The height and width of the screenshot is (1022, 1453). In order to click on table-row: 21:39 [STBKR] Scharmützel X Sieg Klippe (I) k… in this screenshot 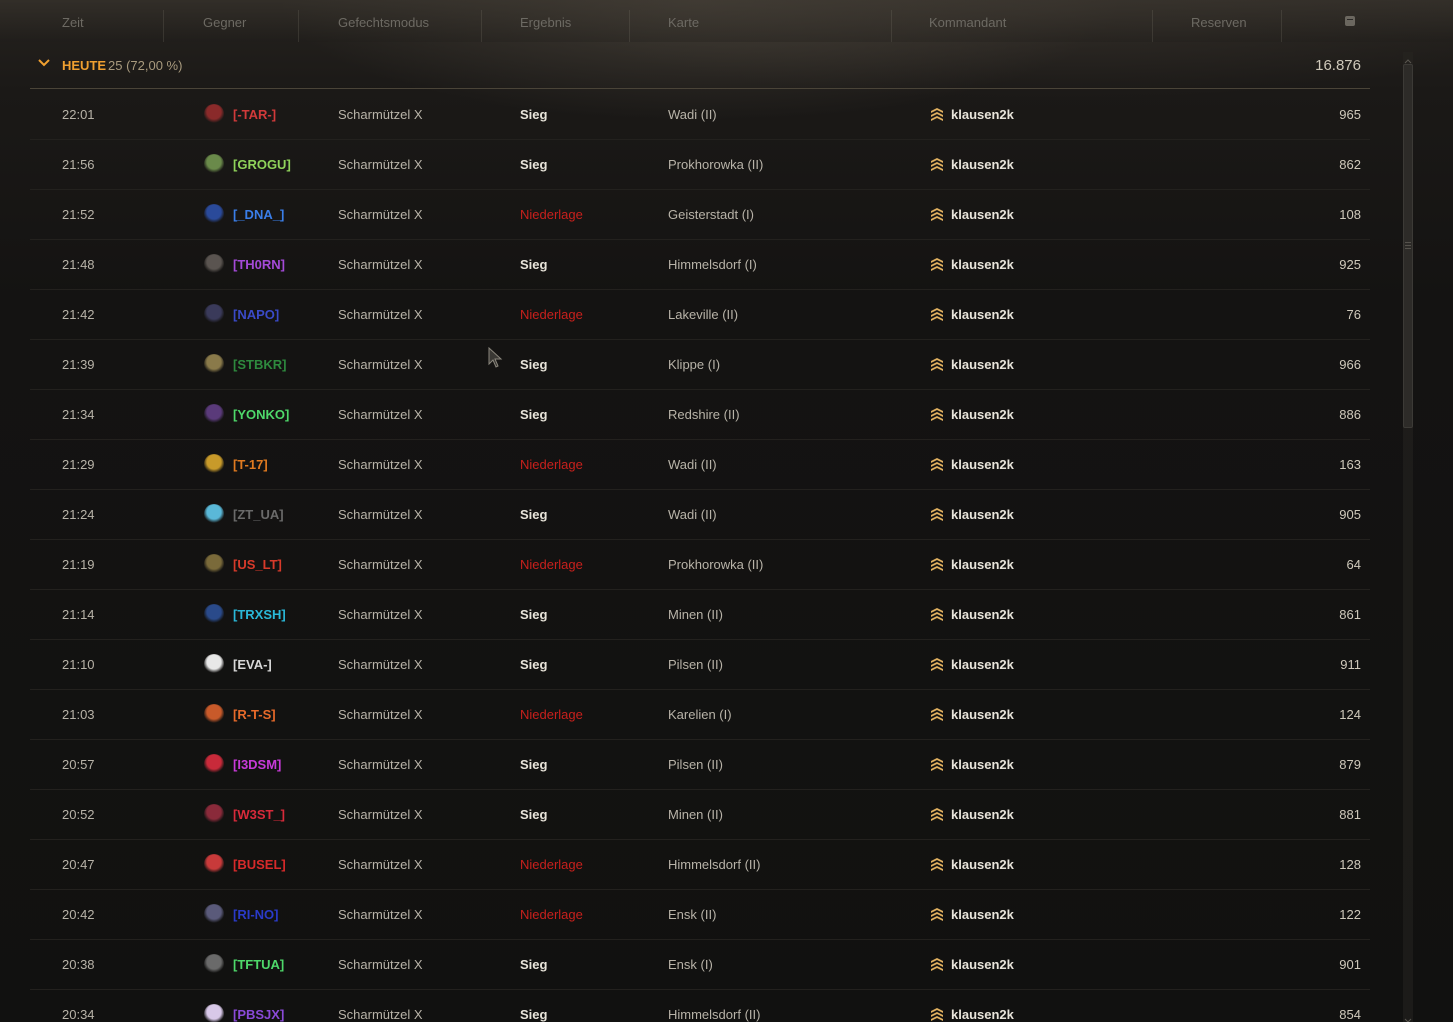, I will do `click(700, 365)`.